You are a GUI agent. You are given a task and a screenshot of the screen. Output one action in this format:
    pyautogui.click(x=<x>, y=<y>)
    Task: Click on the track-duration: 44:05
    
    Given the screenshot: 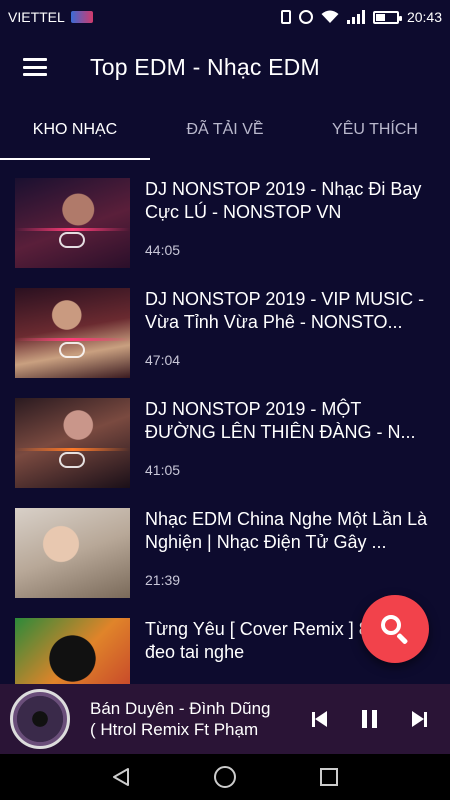 What is the action you would take?
    pyautogui.click(x=163, y=250)
    